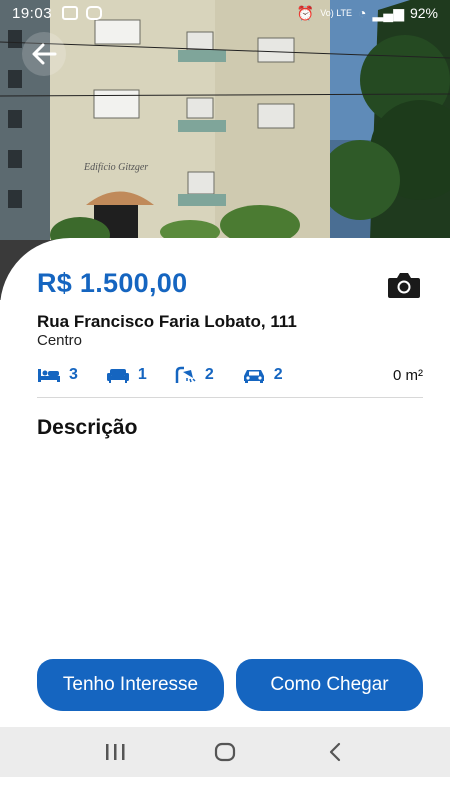  What do you see at coordinates (70, 13) in the screenshot?
I see `image-icon` at bounding box center [70, 13].